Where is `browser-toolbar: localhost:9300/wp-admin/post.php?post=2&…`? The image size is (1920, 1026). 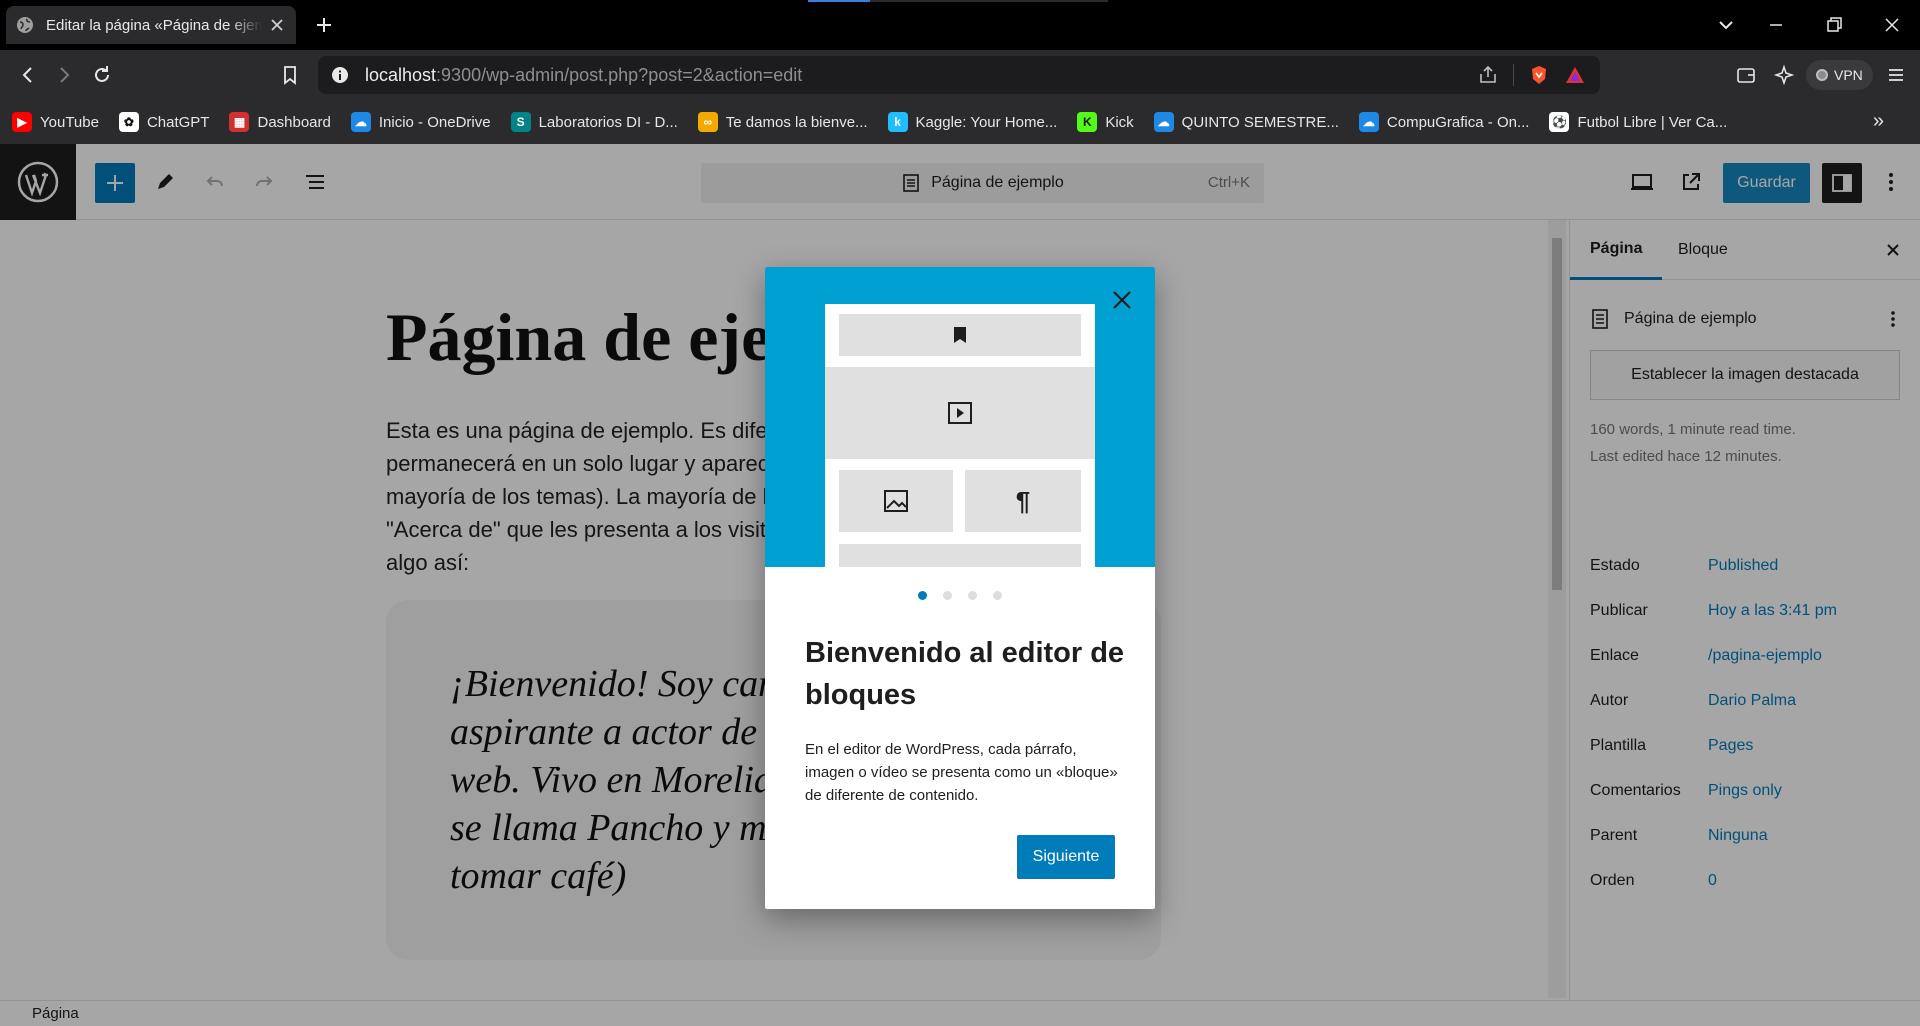
browser-toolbar: localhost:9300/wp-admin/post.php?post=2&… is located at coordinates (960, 75).